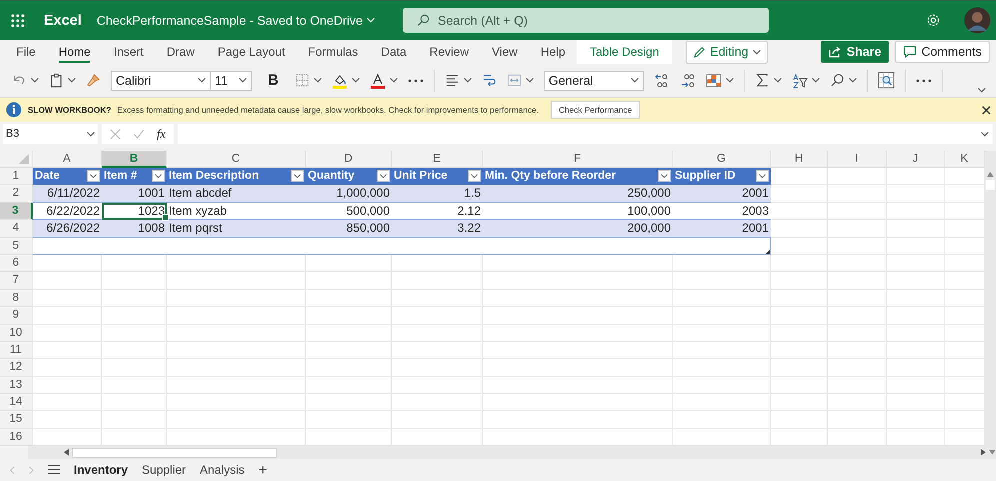 Image resolution: width=996 pixels, height=481 pixels. Describe the element at coordinates (762, 80) in the screenshot. I see `sum-icon` at that location.